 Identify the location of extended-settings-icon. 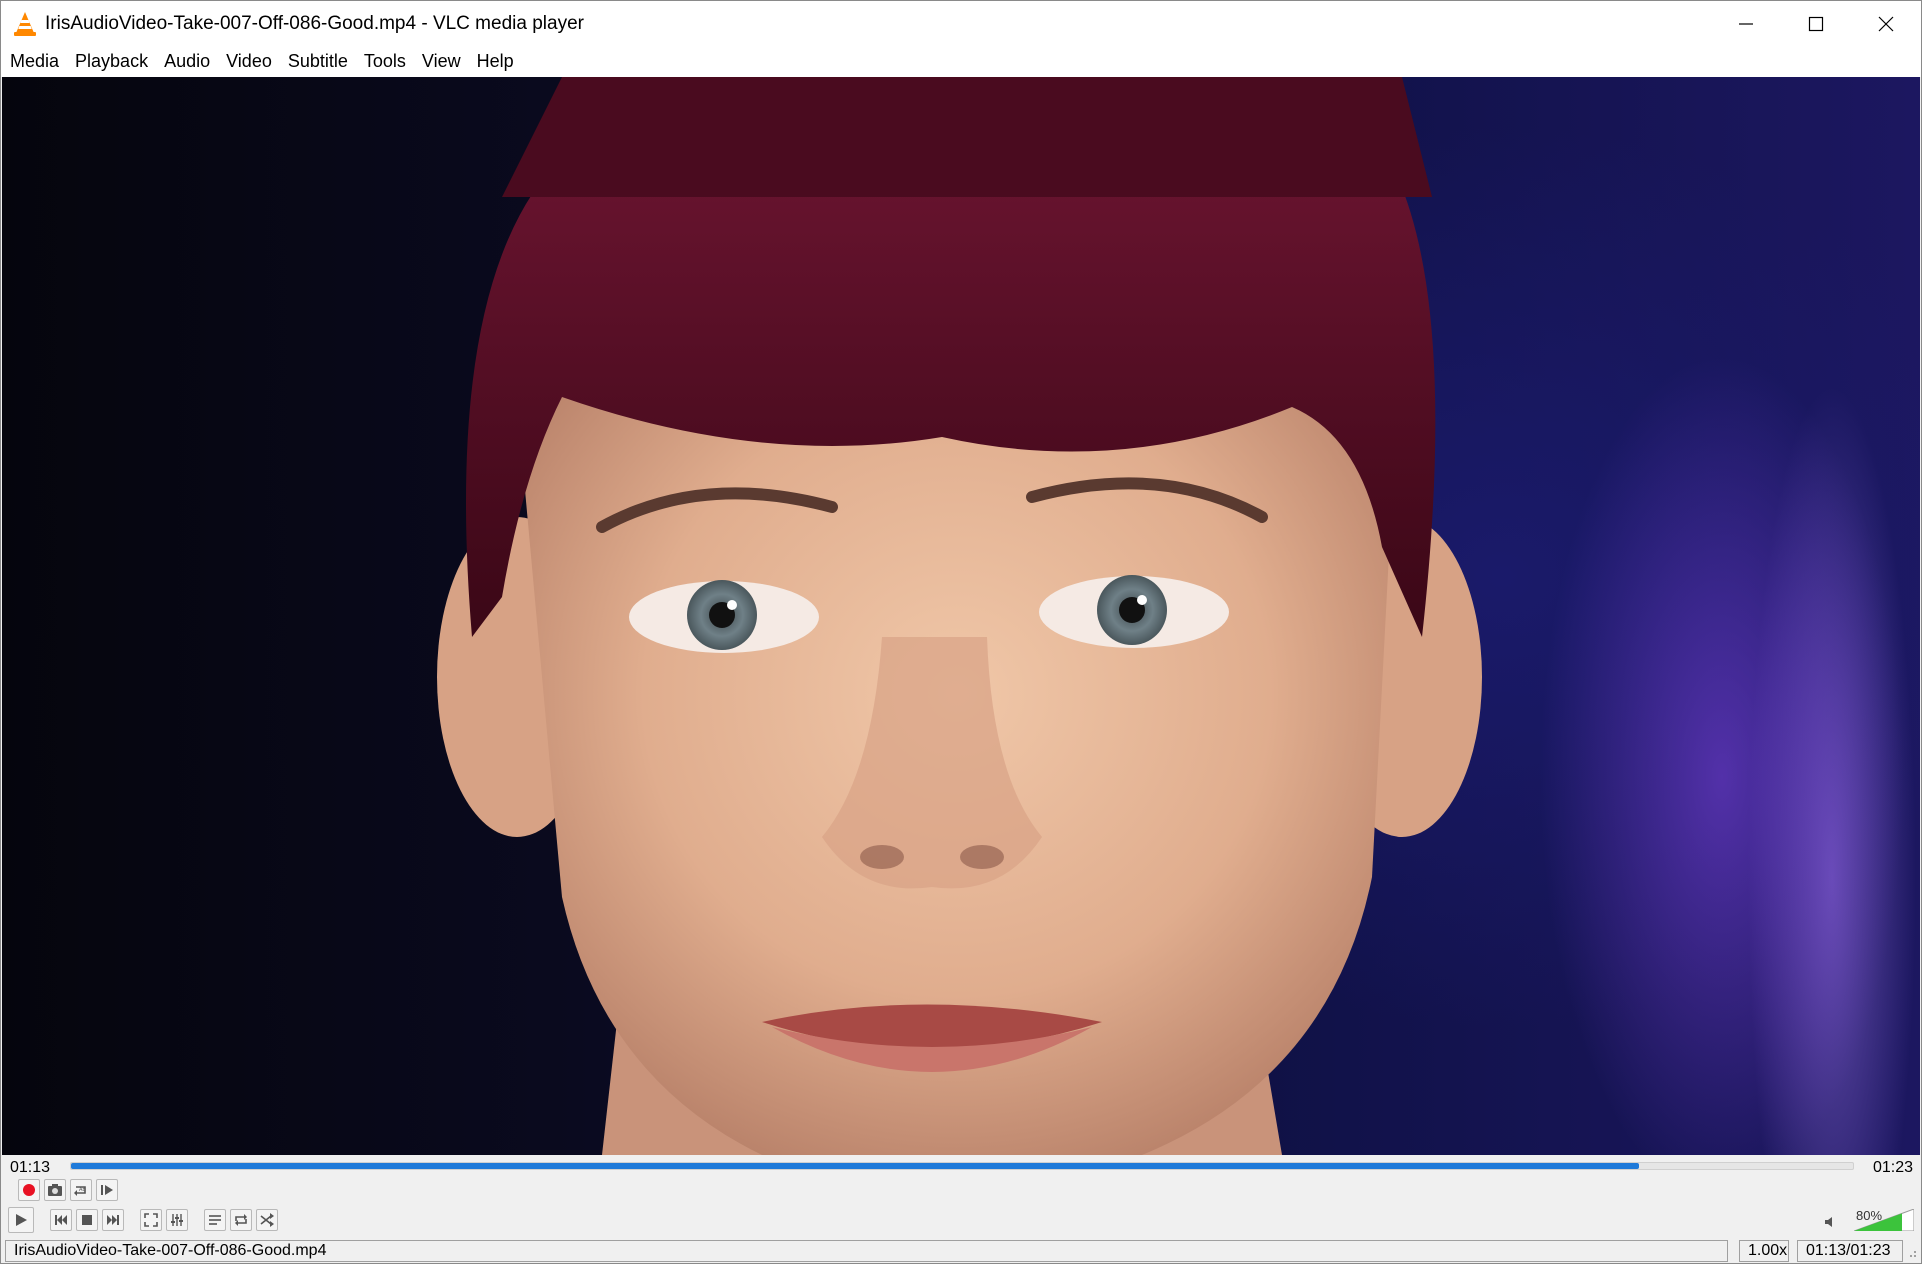
(177, 1220).